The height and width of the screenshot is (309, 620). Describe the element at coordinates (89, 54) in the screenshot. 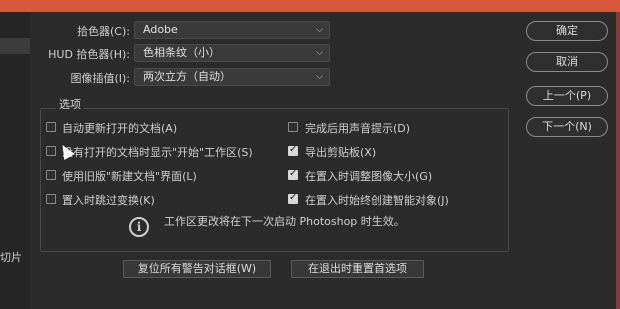

I see `hud-color-picker-label: HUD 拾色器(H):` at that location.